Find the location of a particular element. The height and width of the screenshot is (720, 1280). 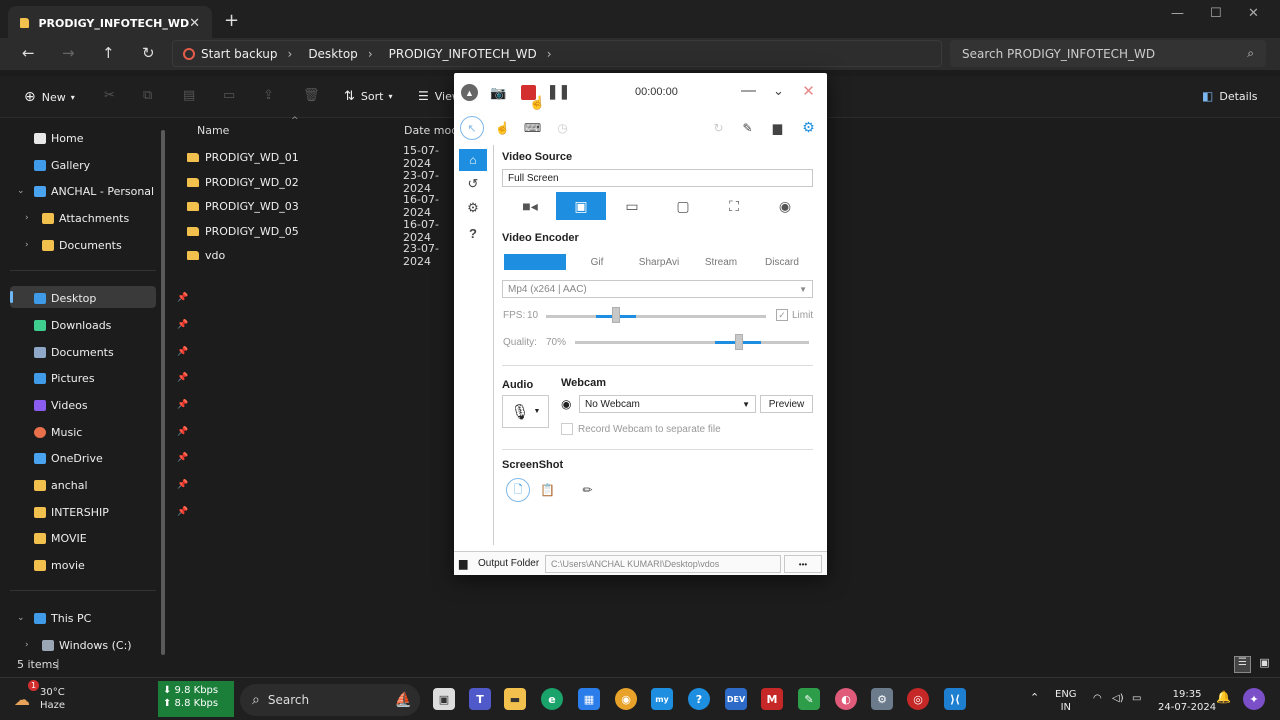

sidebar-item-desktop: Desktop 📌 is located at coordinates (111, 298).